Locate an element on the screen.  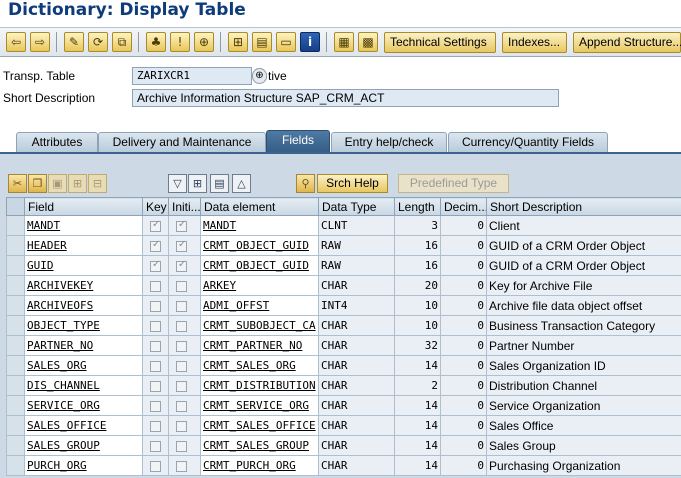
data-element-link: CRMT_SERVICE_ORG is located at coordinates (256, 405).